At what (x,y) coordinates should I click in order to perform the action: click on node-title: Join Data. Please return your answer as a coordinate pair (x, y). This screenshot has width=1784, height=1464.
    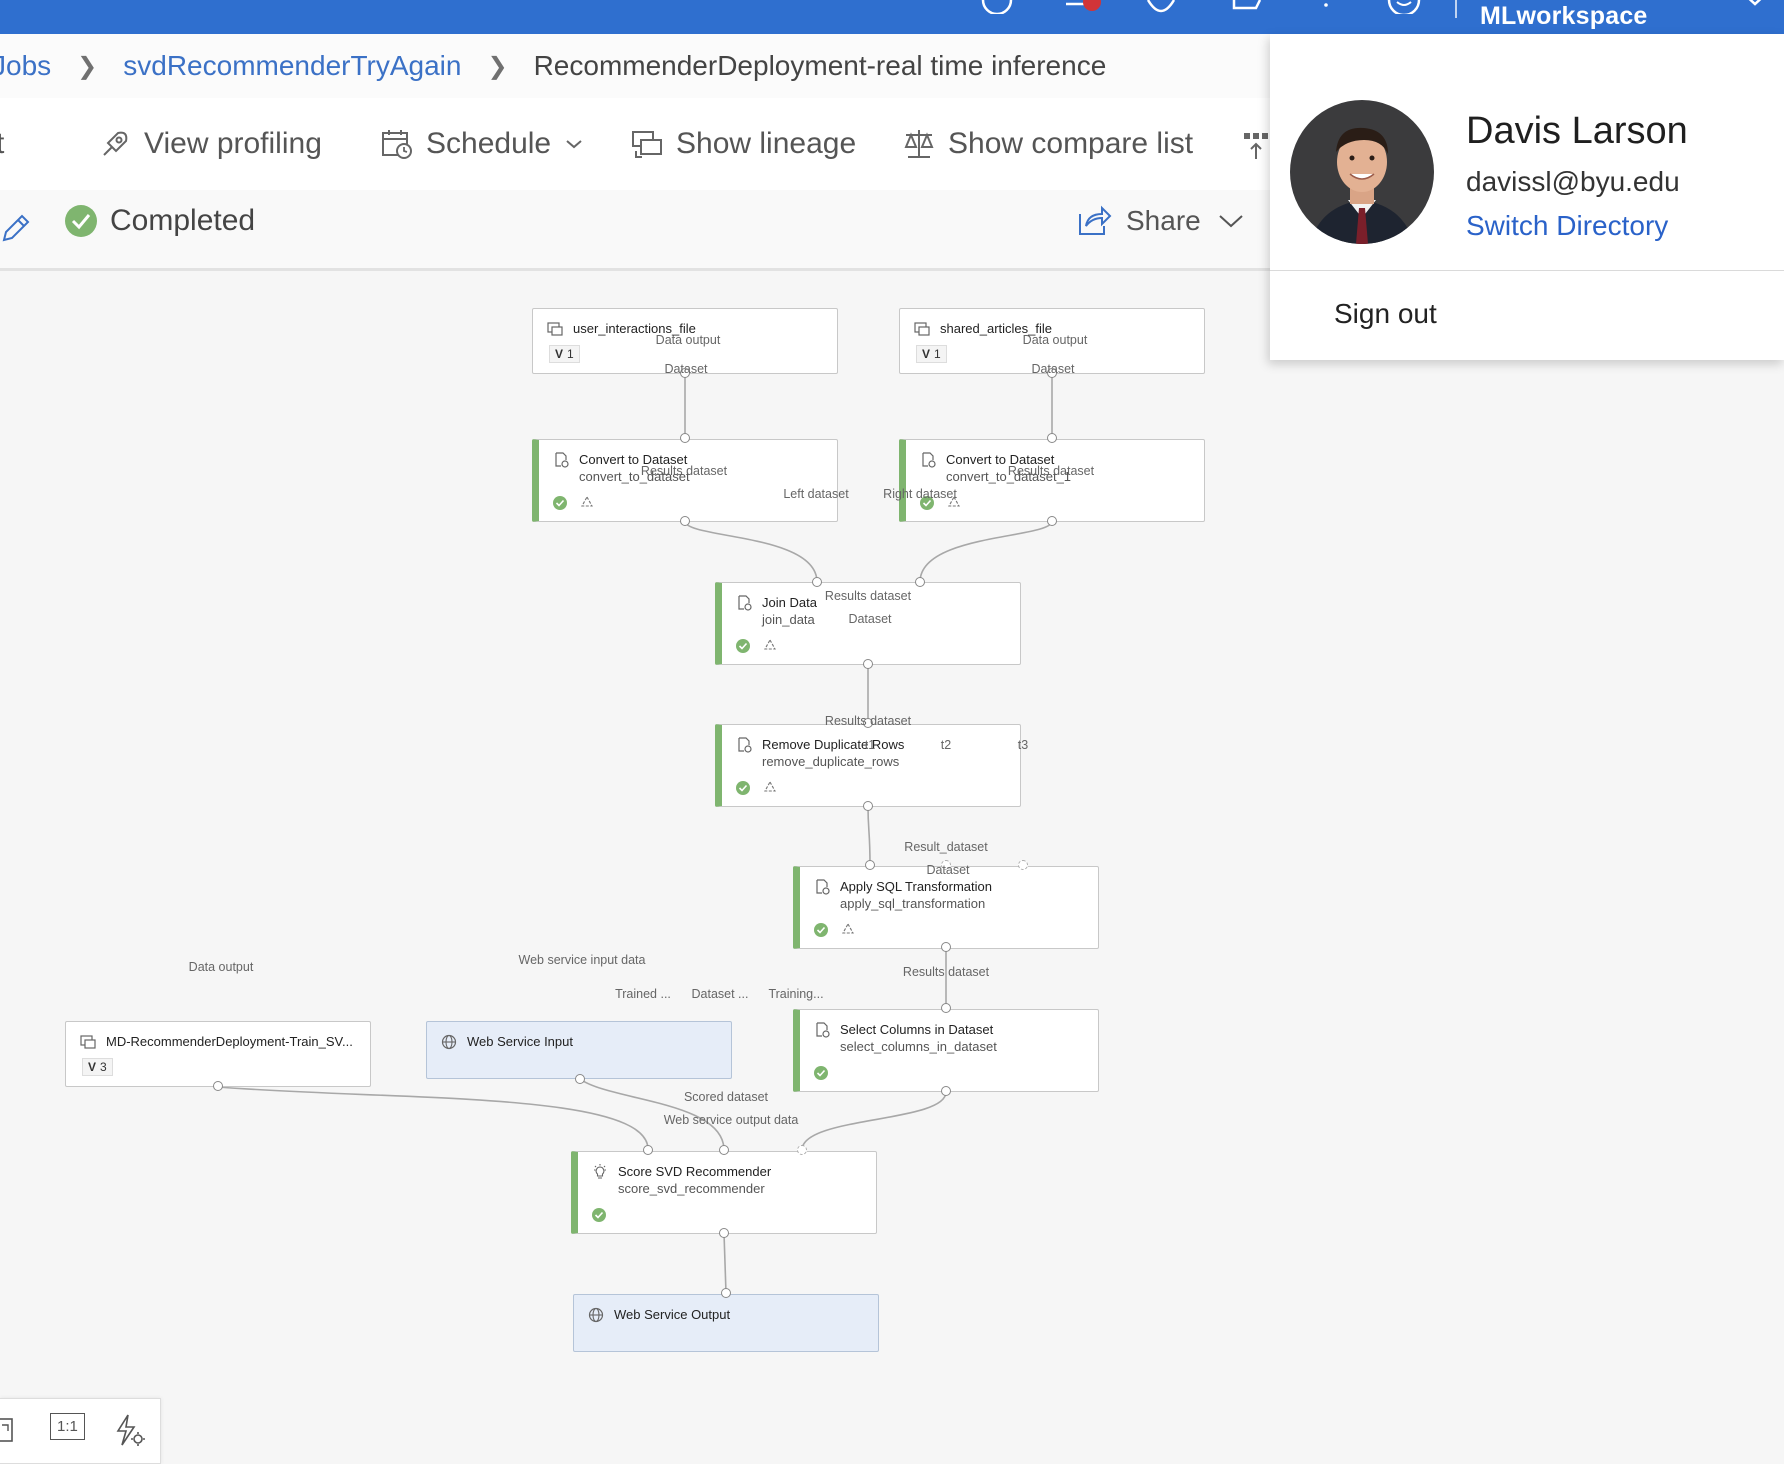
    Looking at the image, I should click on (789, 602).